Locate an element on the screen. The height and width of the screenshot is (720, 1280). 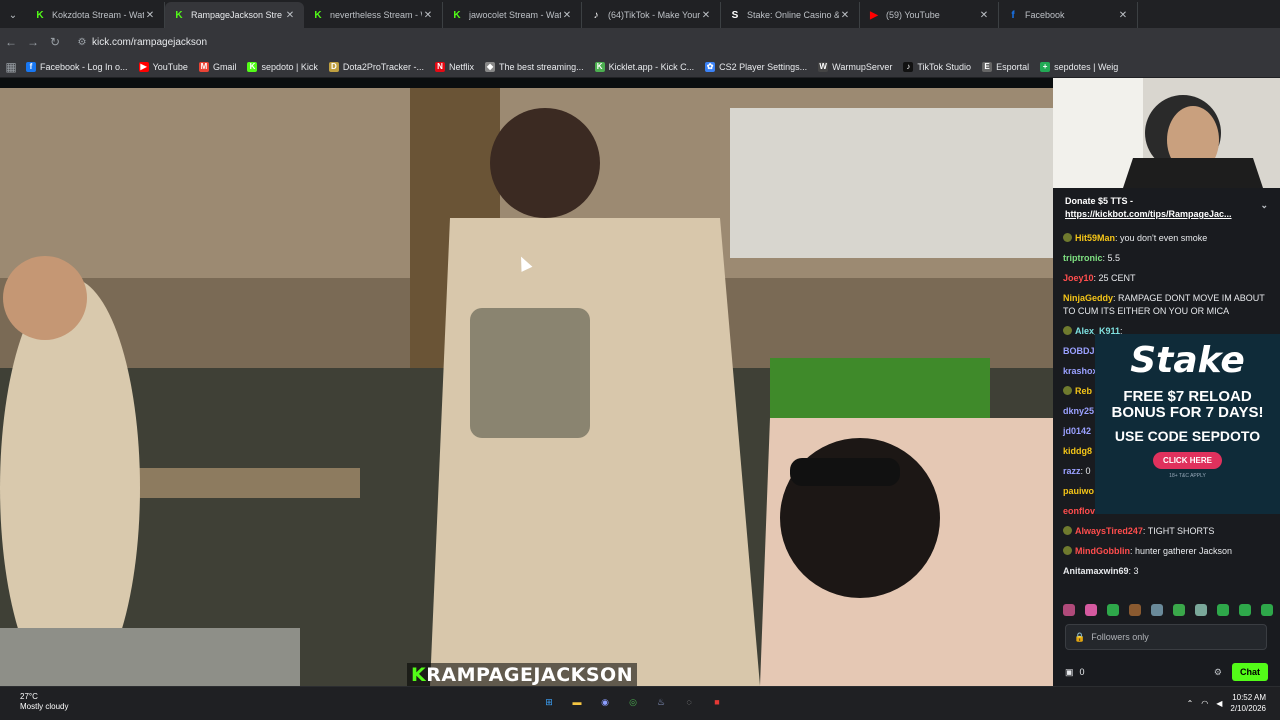
chat-username: triptronic is located at coordinates (1083, 258).